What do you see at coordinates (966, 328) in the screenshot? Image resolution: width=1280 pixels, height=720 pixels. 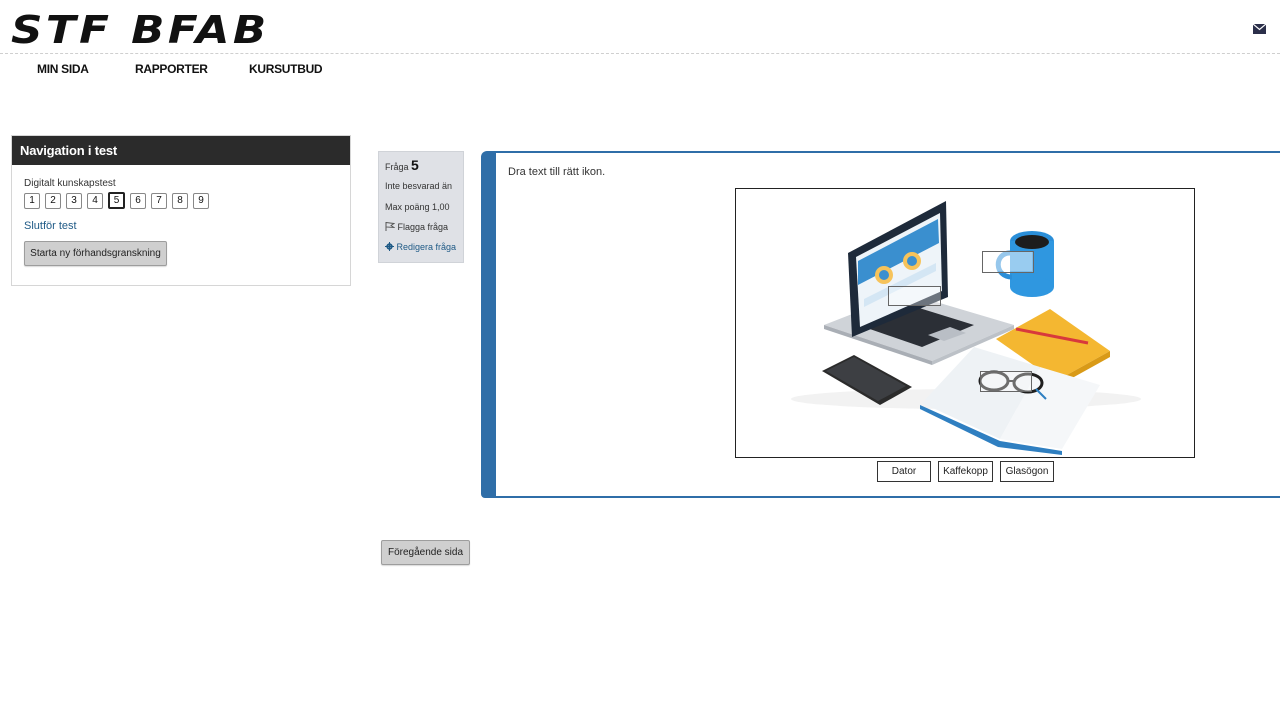 I see `desk-illustration` at bounding box center [966, 328].